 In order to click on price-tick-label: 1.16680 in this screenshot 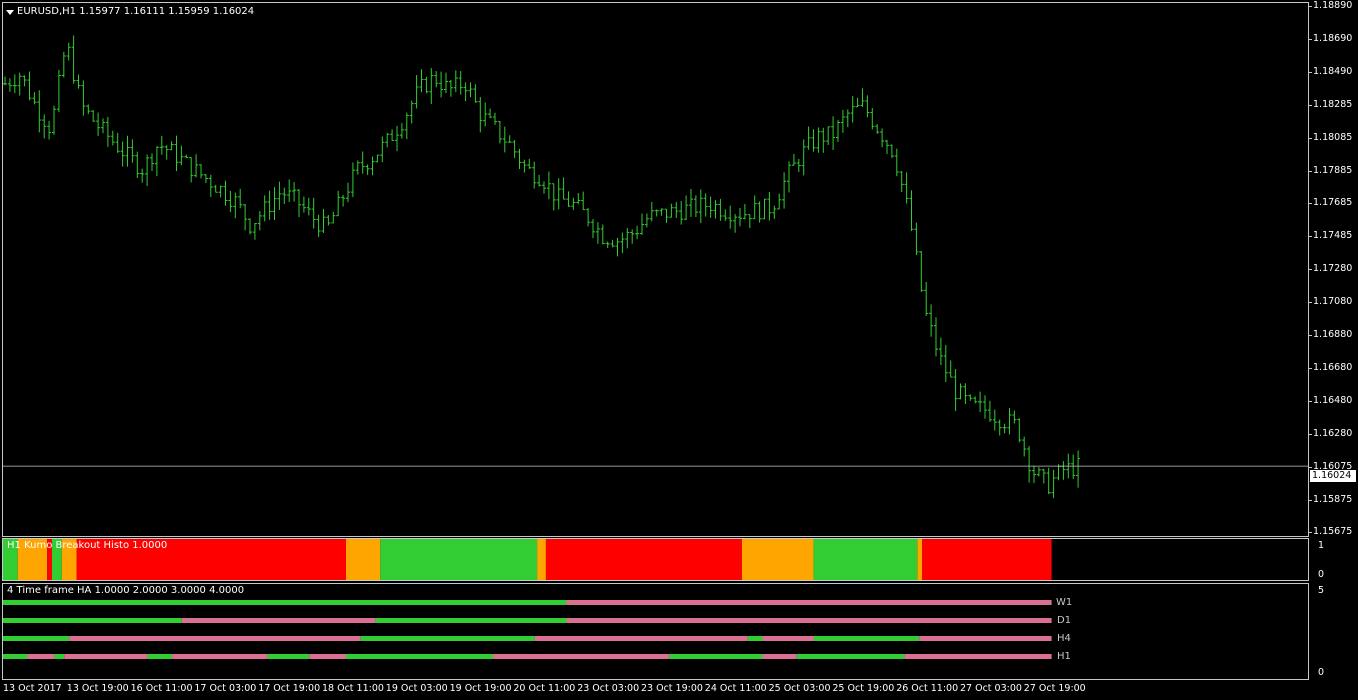, I will do `click(1330, 367)`.